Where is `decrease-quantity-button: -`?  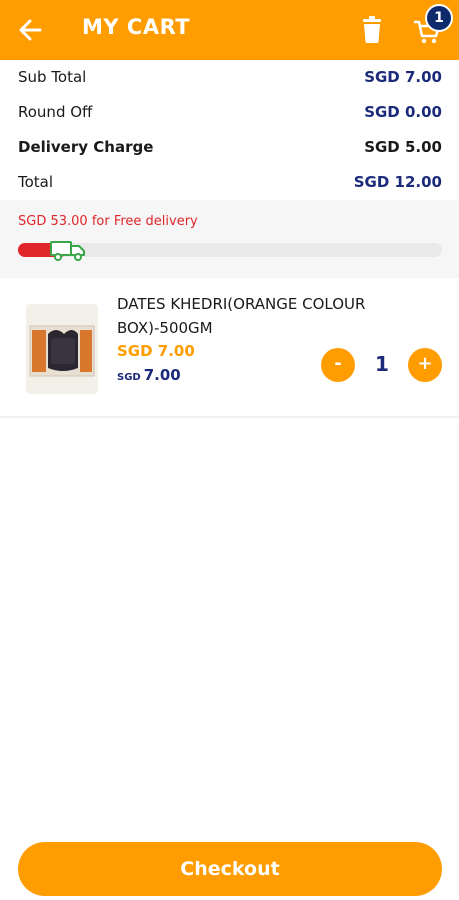 decrease-quantity-button: - is located at coordinates (338, 365).